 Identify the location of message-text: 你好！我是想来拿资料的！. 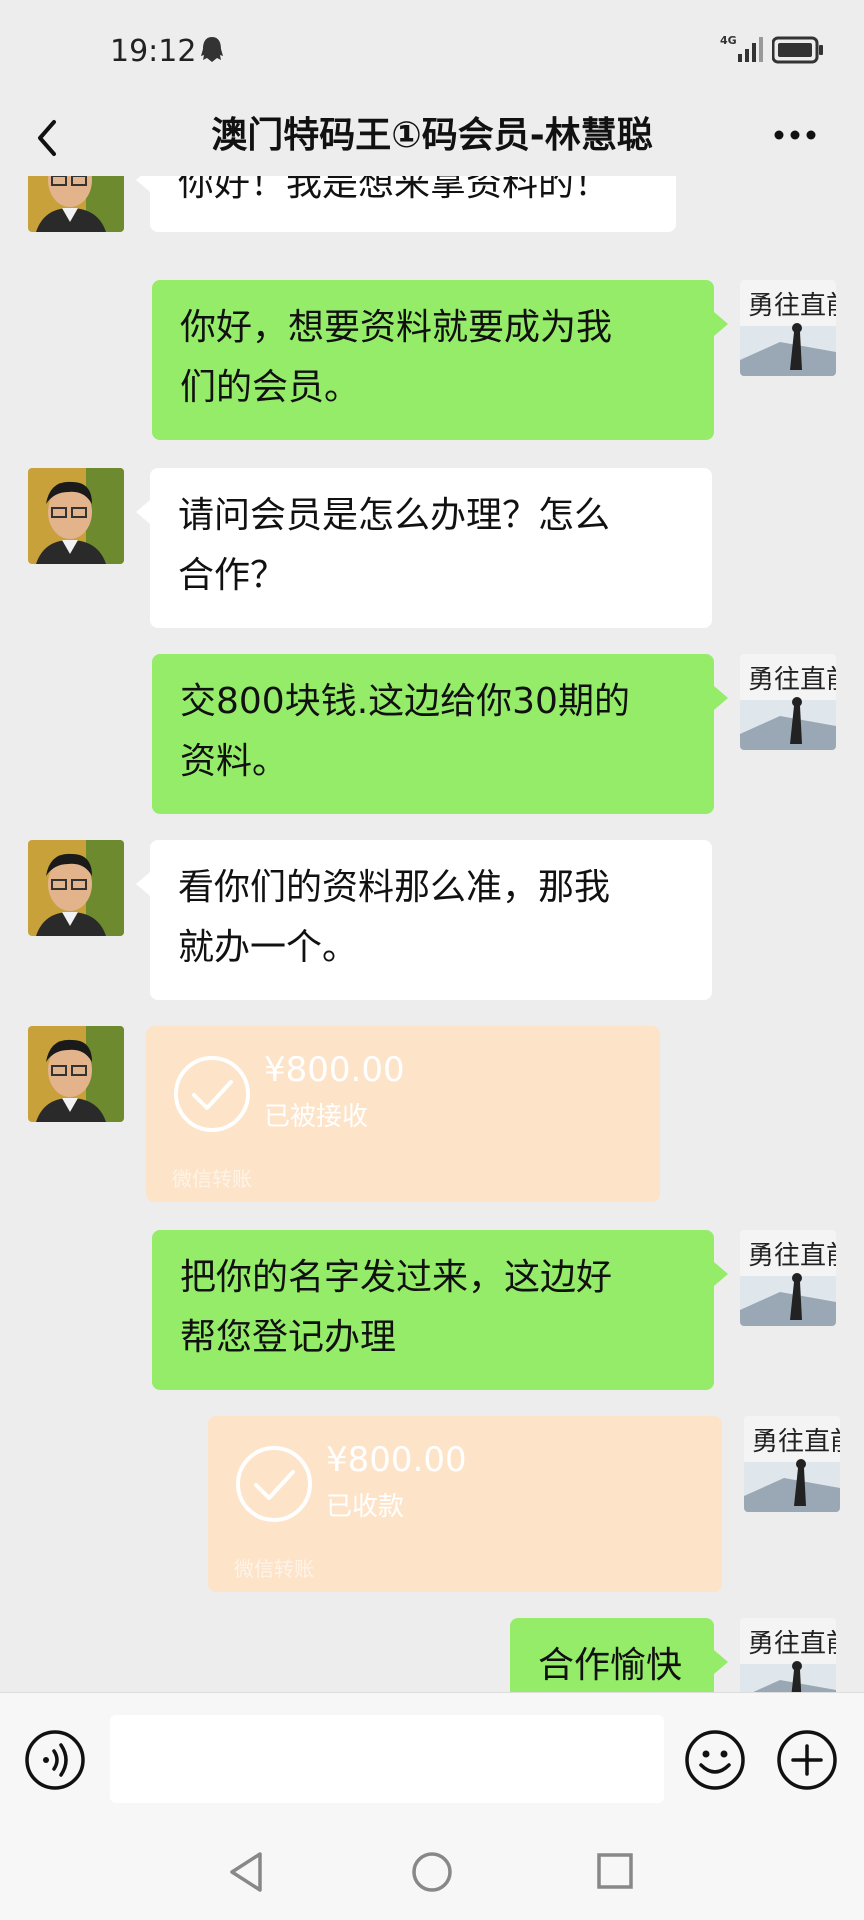
(394, 190).